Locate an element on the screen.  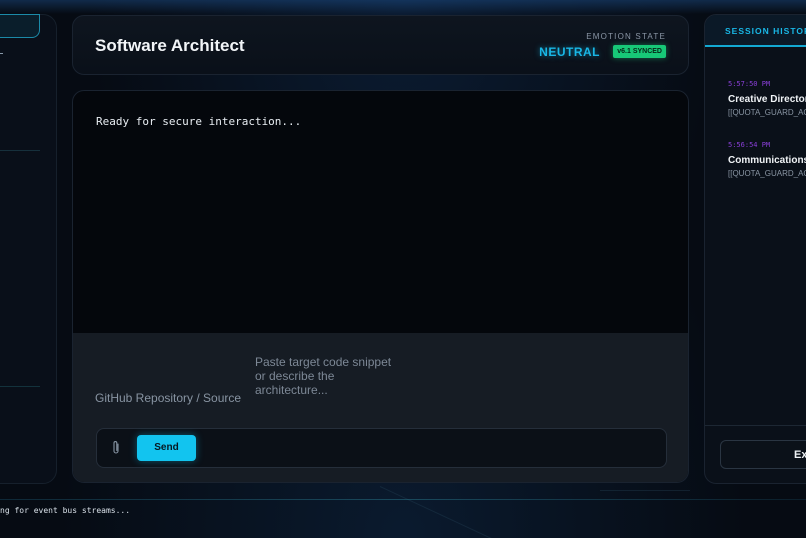
export-button: Ex is located at coordinates (763, 454).